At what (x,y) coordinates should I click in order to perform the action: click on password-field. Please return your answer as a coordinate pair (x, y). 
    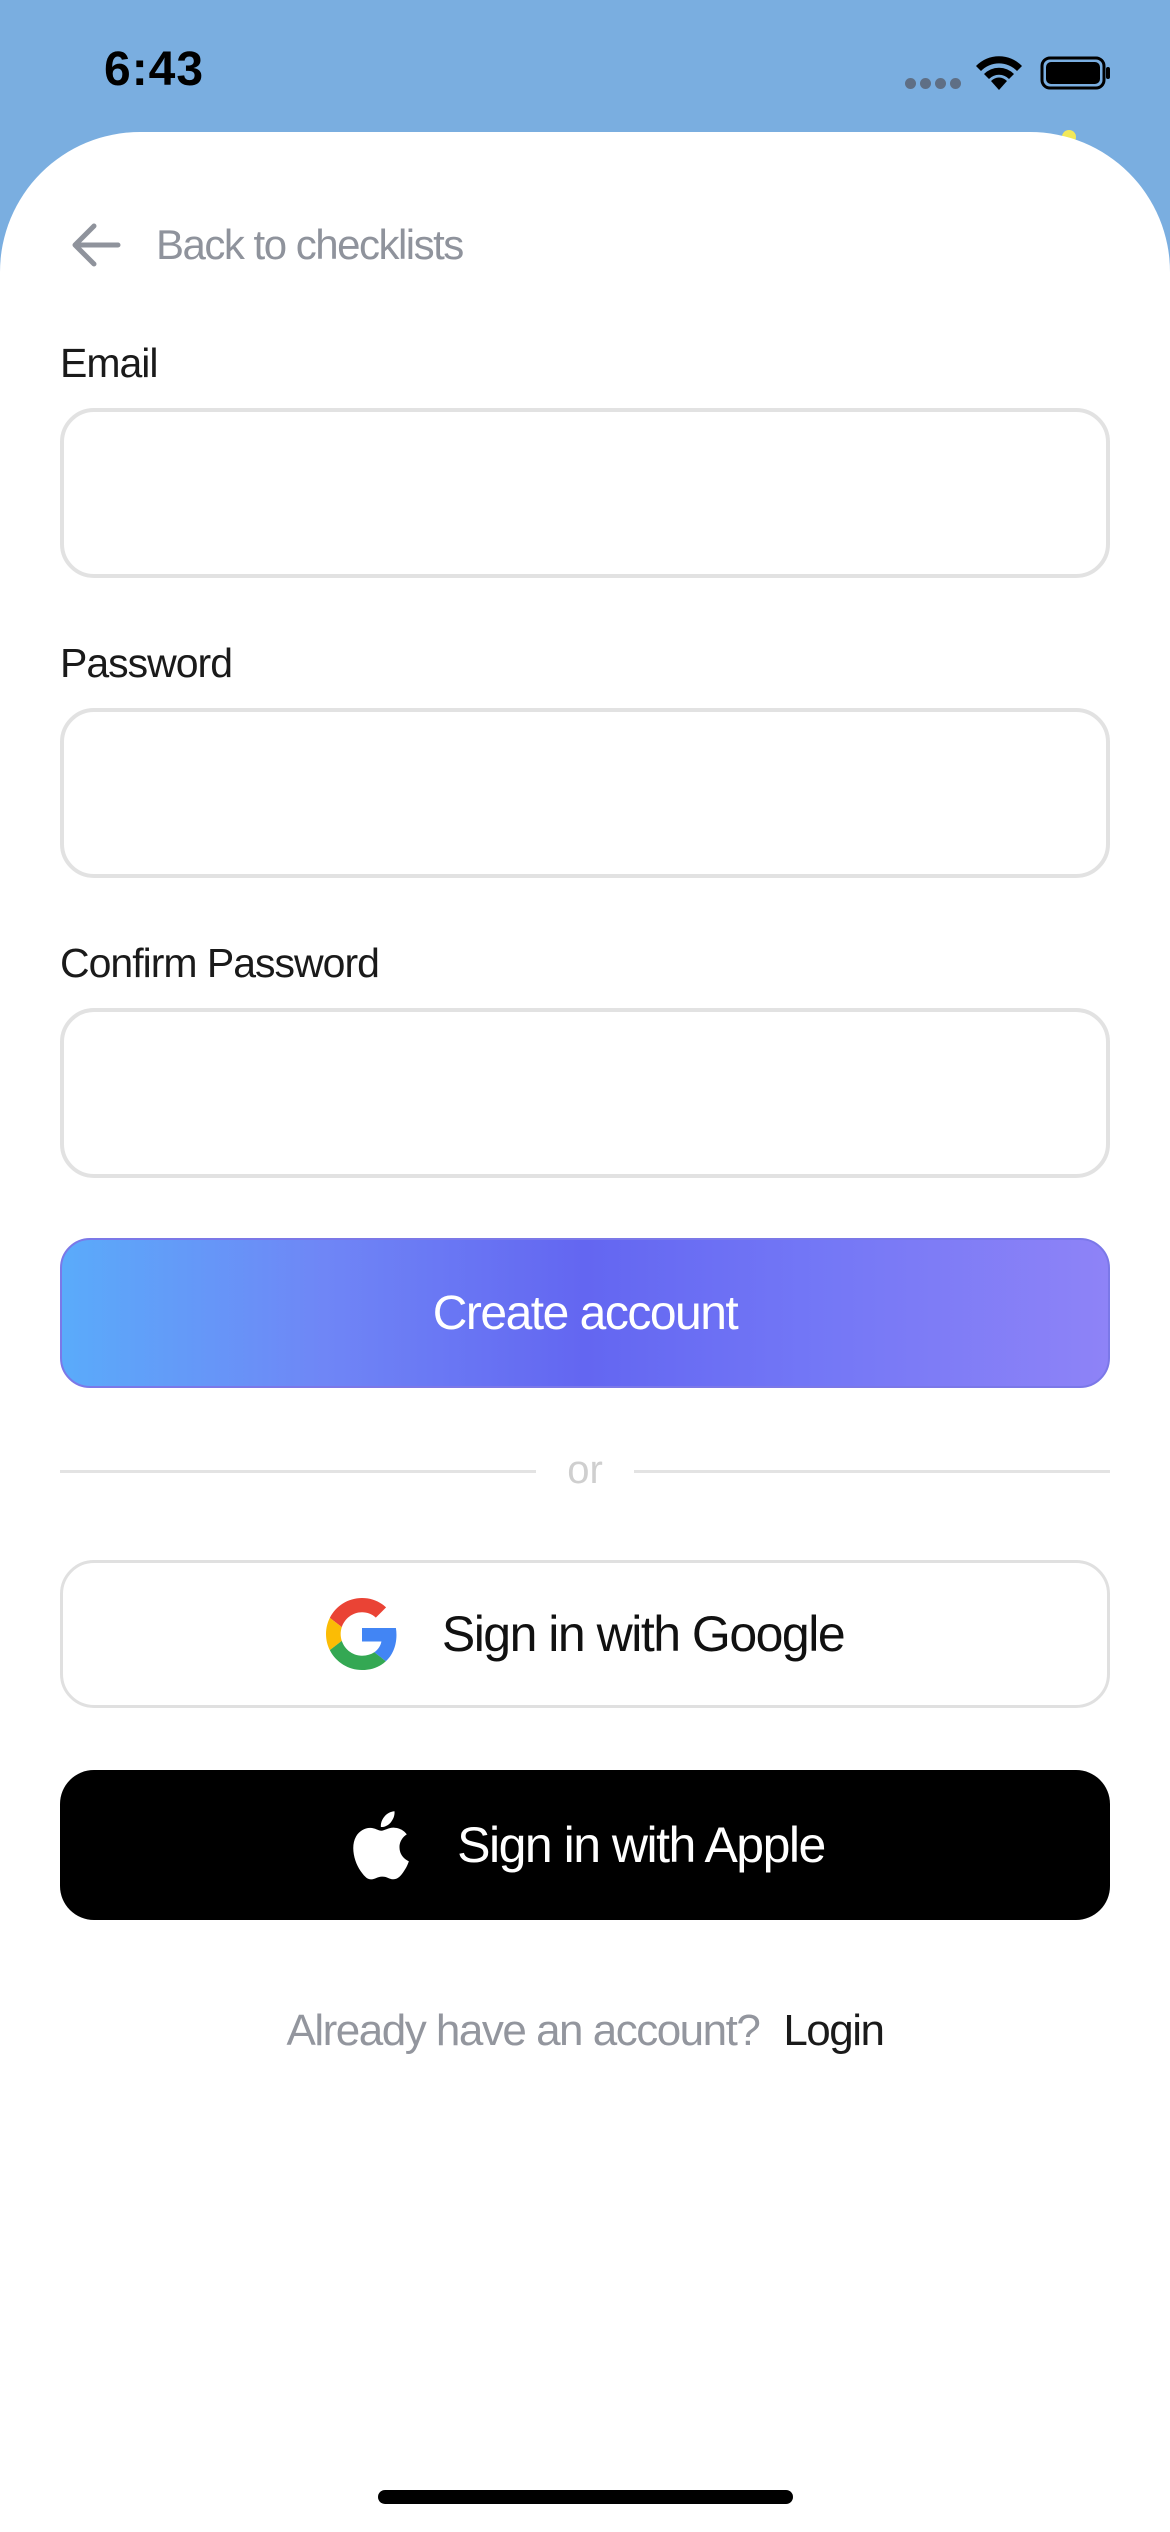
    Looking at the image, I should click on (585, 793).